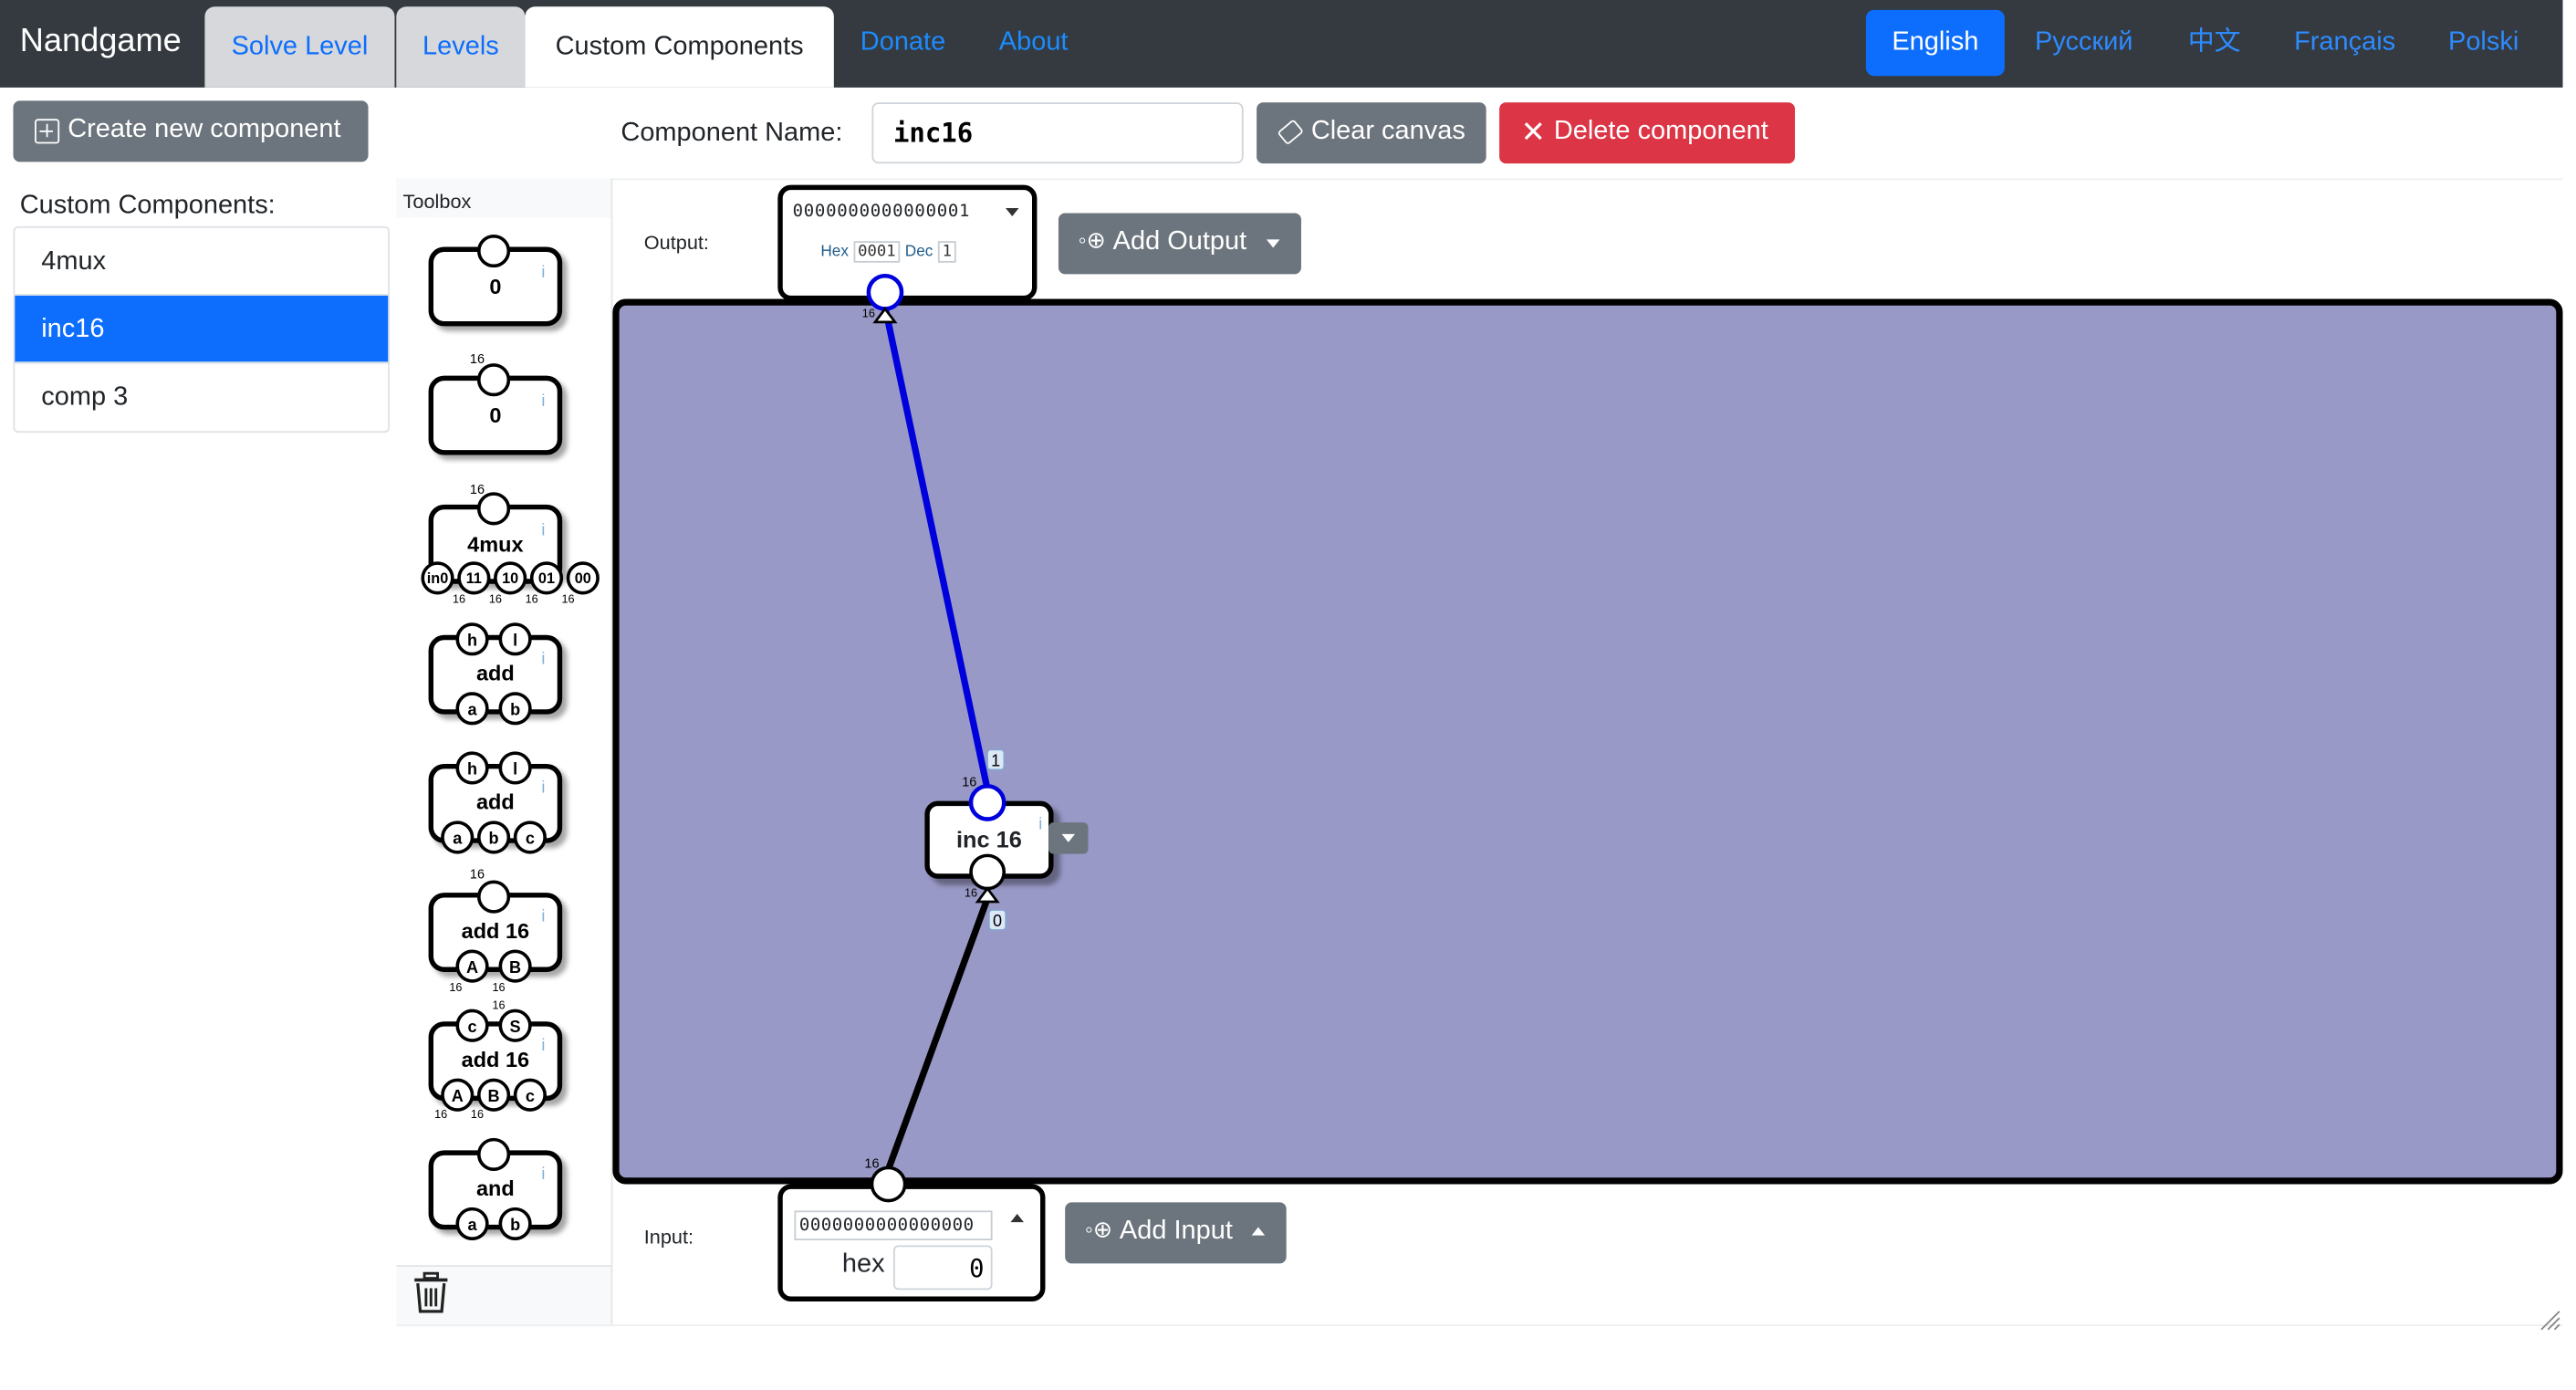 The image size is (2576, 1390). I want to click on inc16-input-value: 0, so click(997, 921).